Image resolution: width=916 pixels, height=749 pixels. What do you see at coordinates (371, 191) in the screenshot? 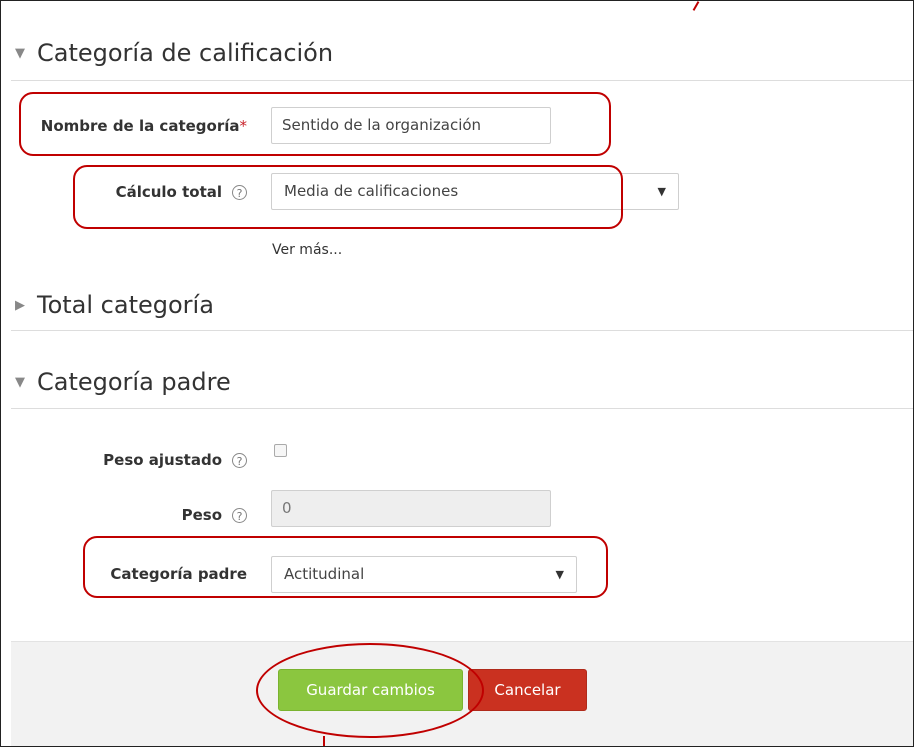
I see `aggregation-select-value: Media de calificaciones` at bounding box center [371, 191].